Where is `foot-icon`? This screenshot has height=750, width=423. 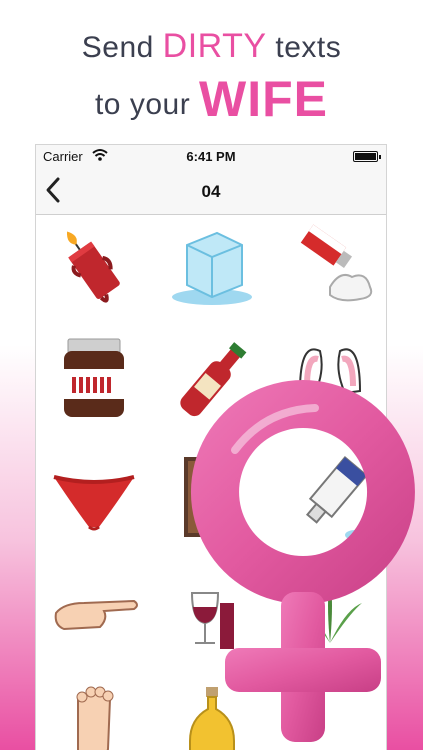
foot-icon is located at coordinates (95, 718).